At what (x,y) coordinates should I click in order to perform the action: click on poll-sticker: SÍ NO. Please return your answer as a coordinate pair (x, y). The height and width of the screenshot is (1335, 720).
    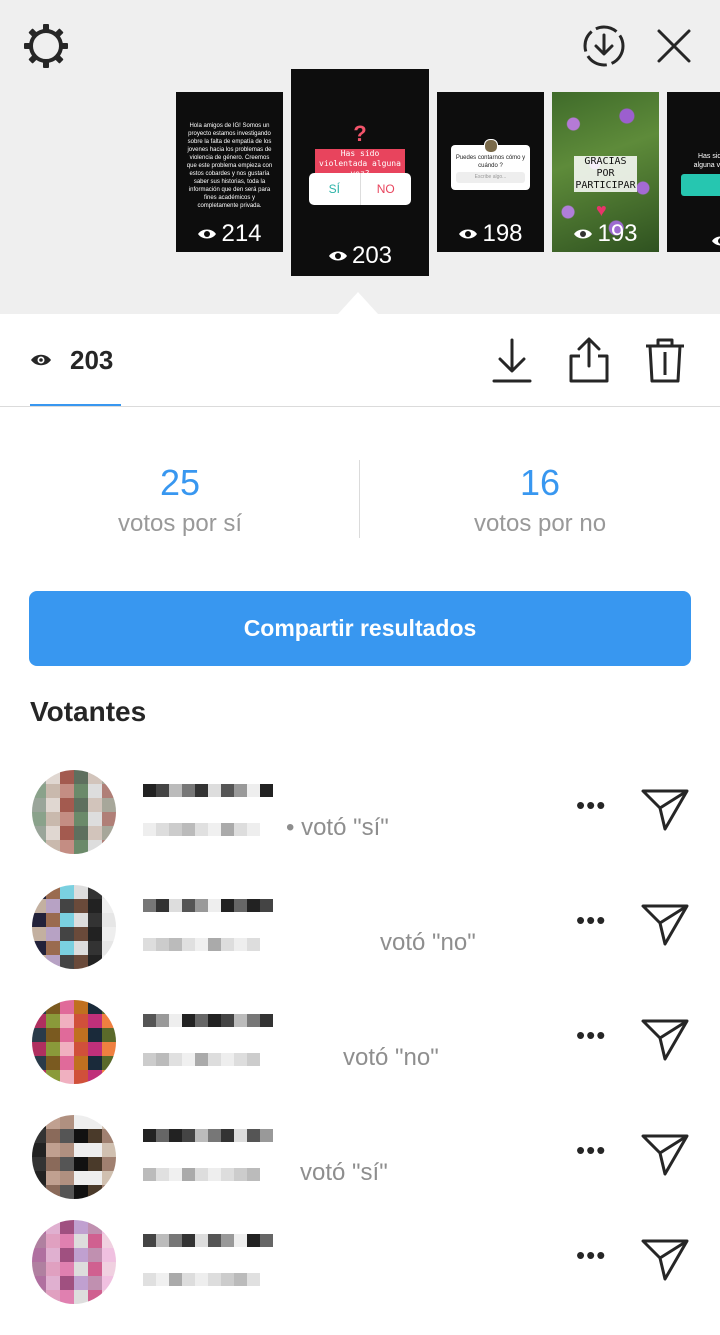
    Looking at the image, I should click on (360, 189).